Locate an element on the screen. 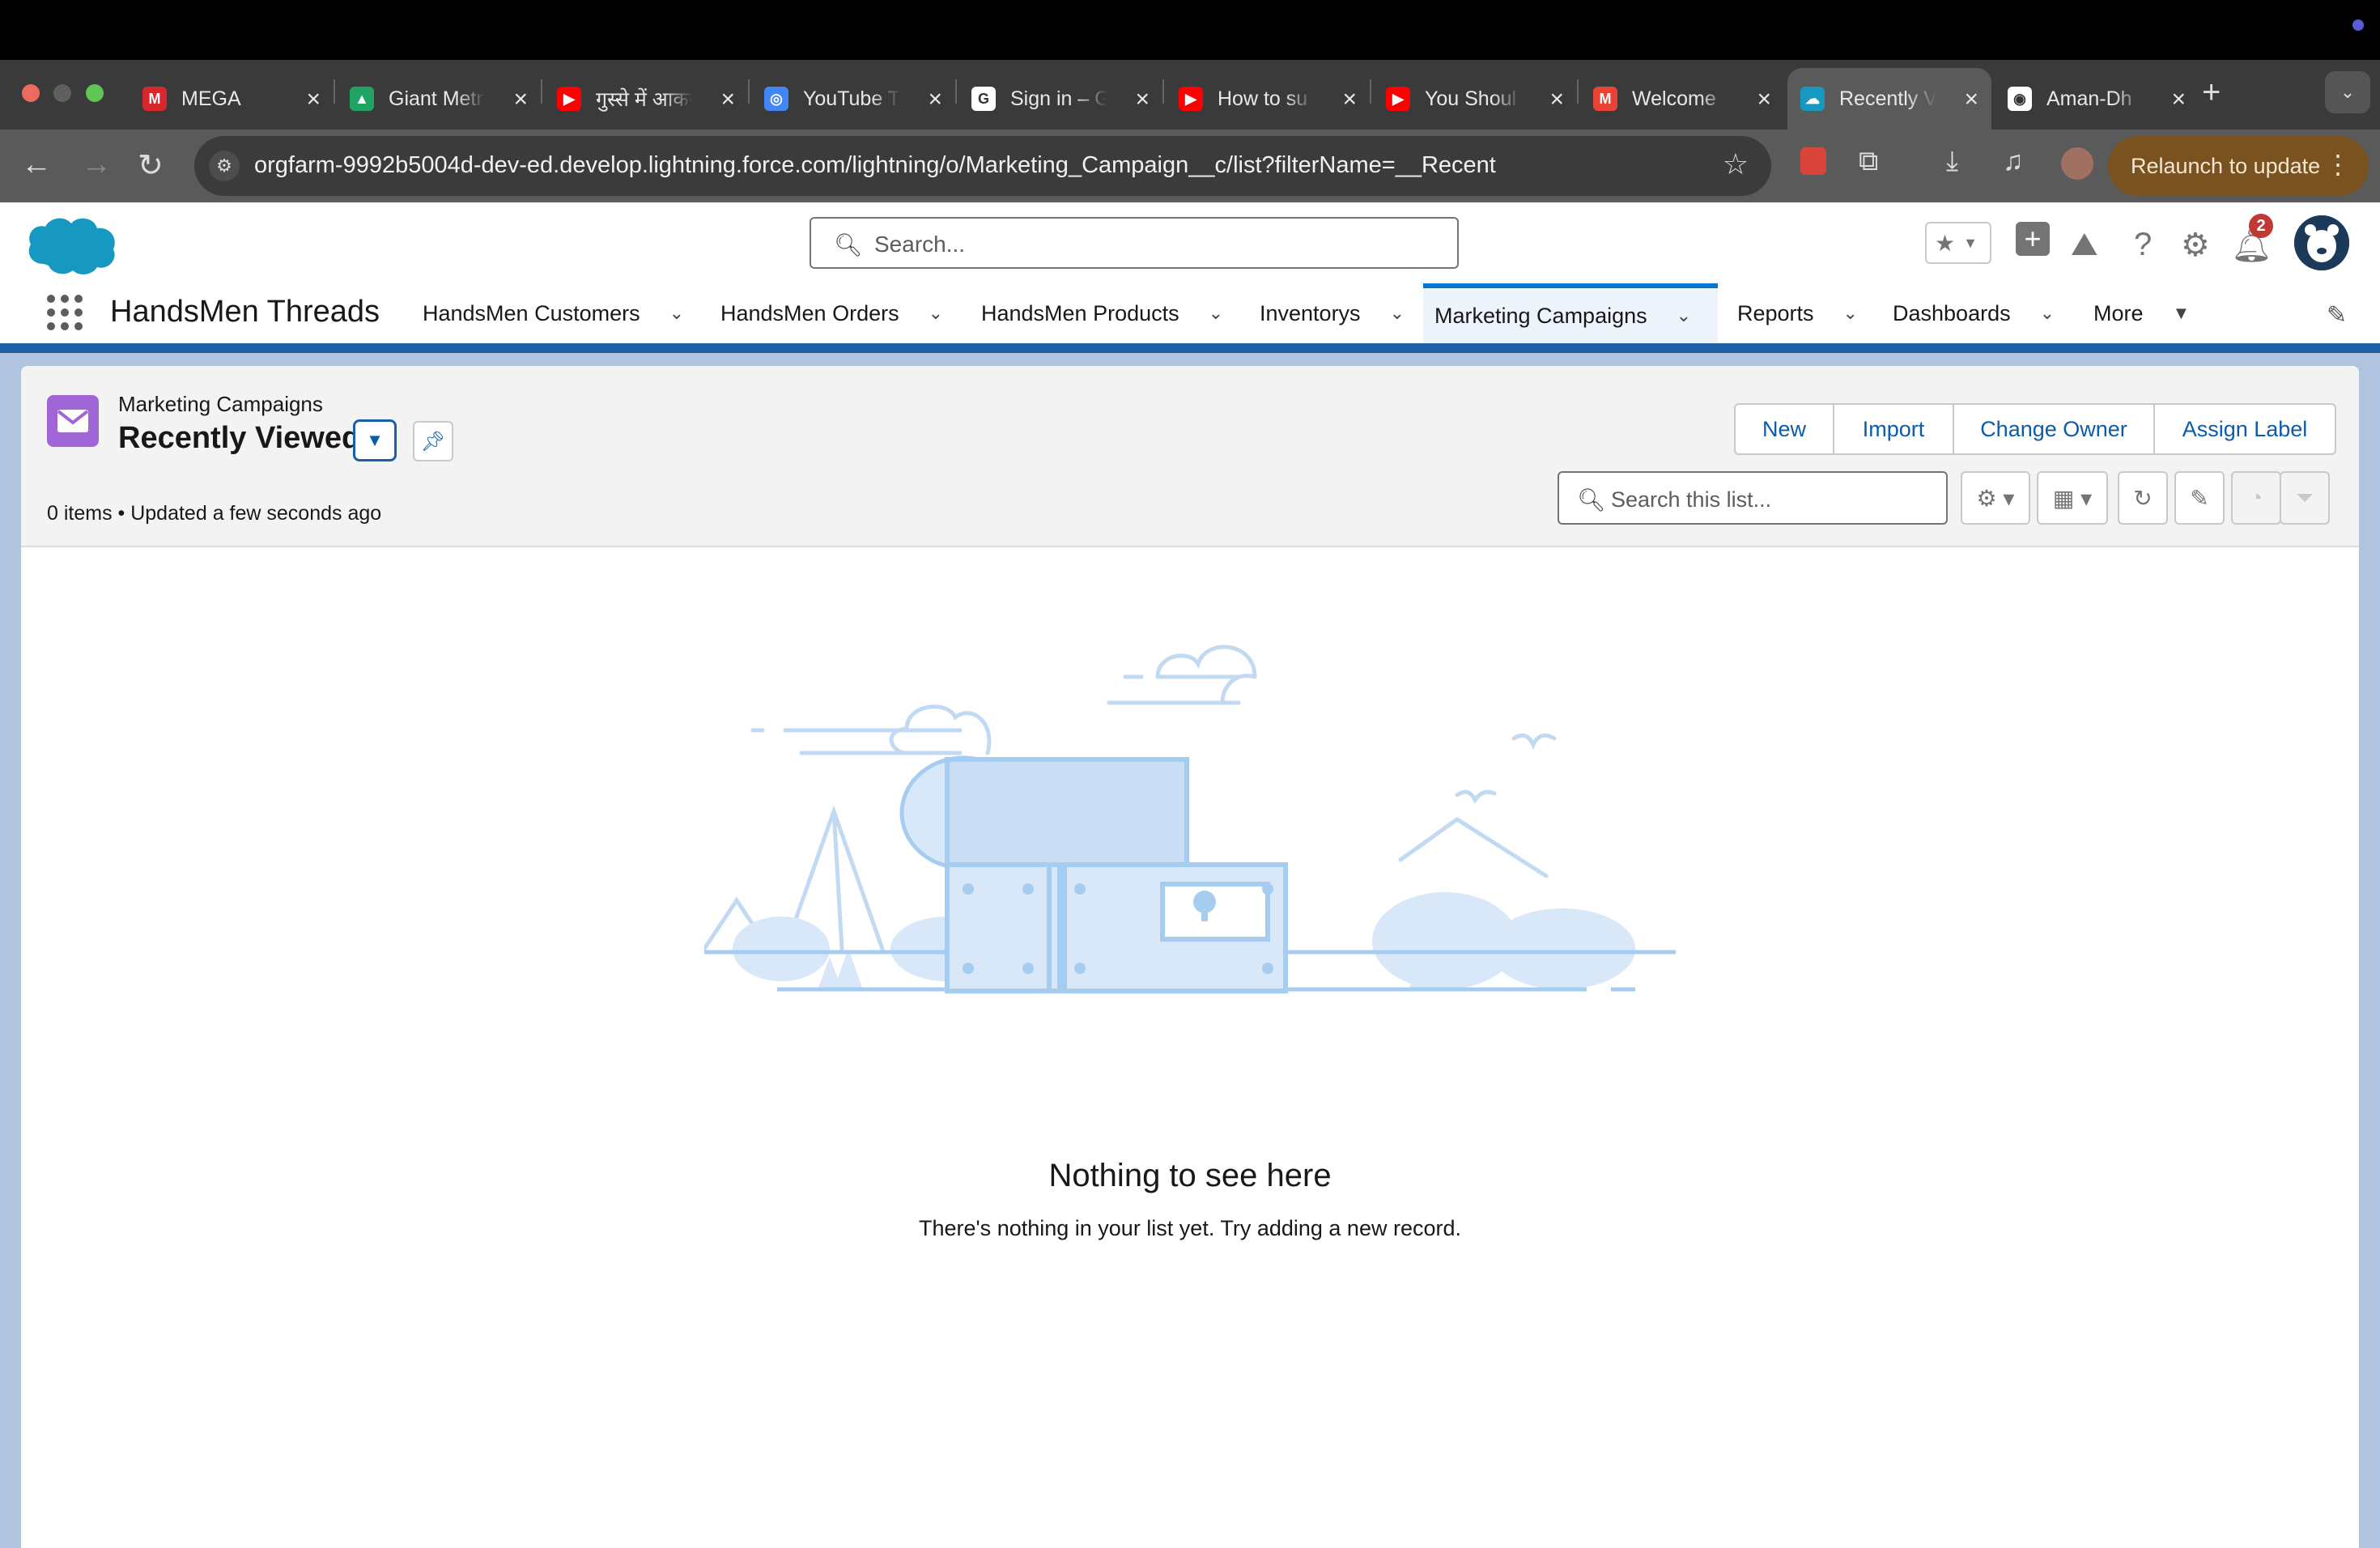  nav-tab-label: Marketing Campaigns is located at coordinates (1540, 315).